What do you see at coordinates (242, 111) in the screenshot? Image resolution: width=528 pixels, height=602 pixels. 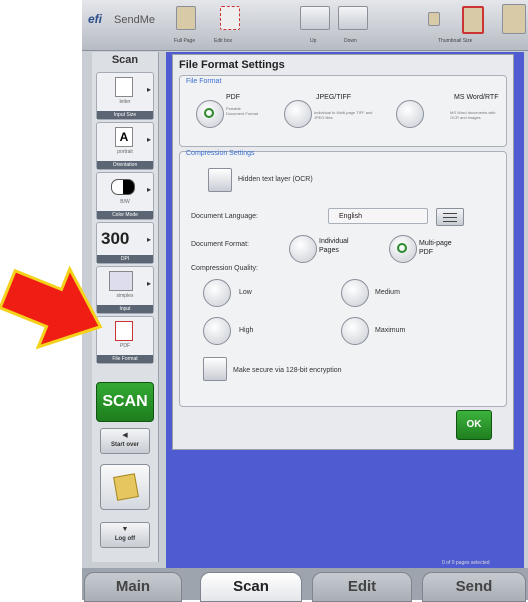 I see `pdf-sublabel: Portable Document Format` at bounding box center [242, 111].